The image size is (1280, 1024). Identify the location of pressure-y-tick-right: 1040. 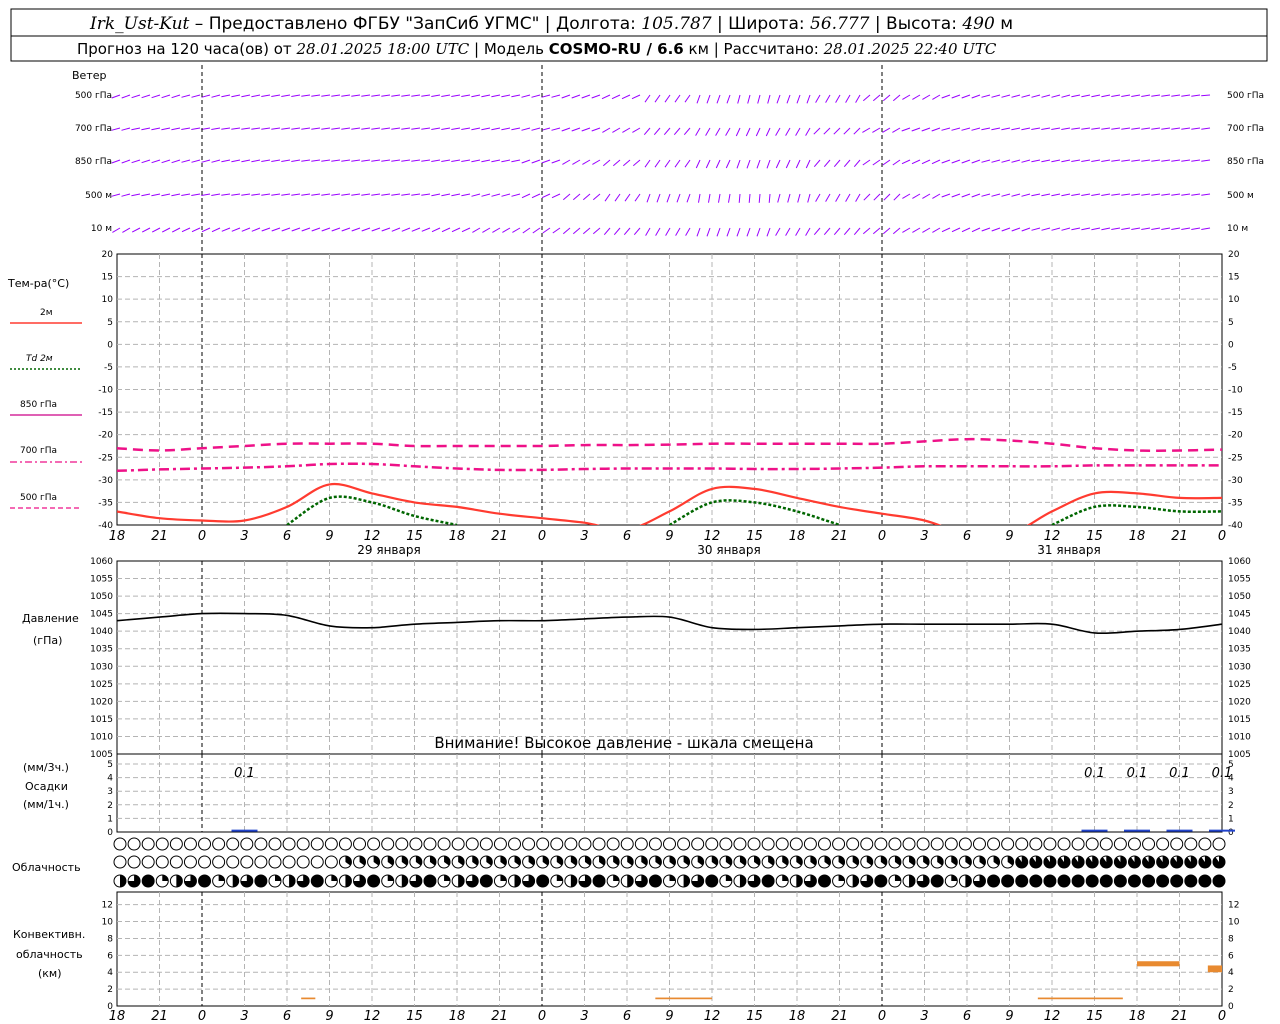
(1239, 632).